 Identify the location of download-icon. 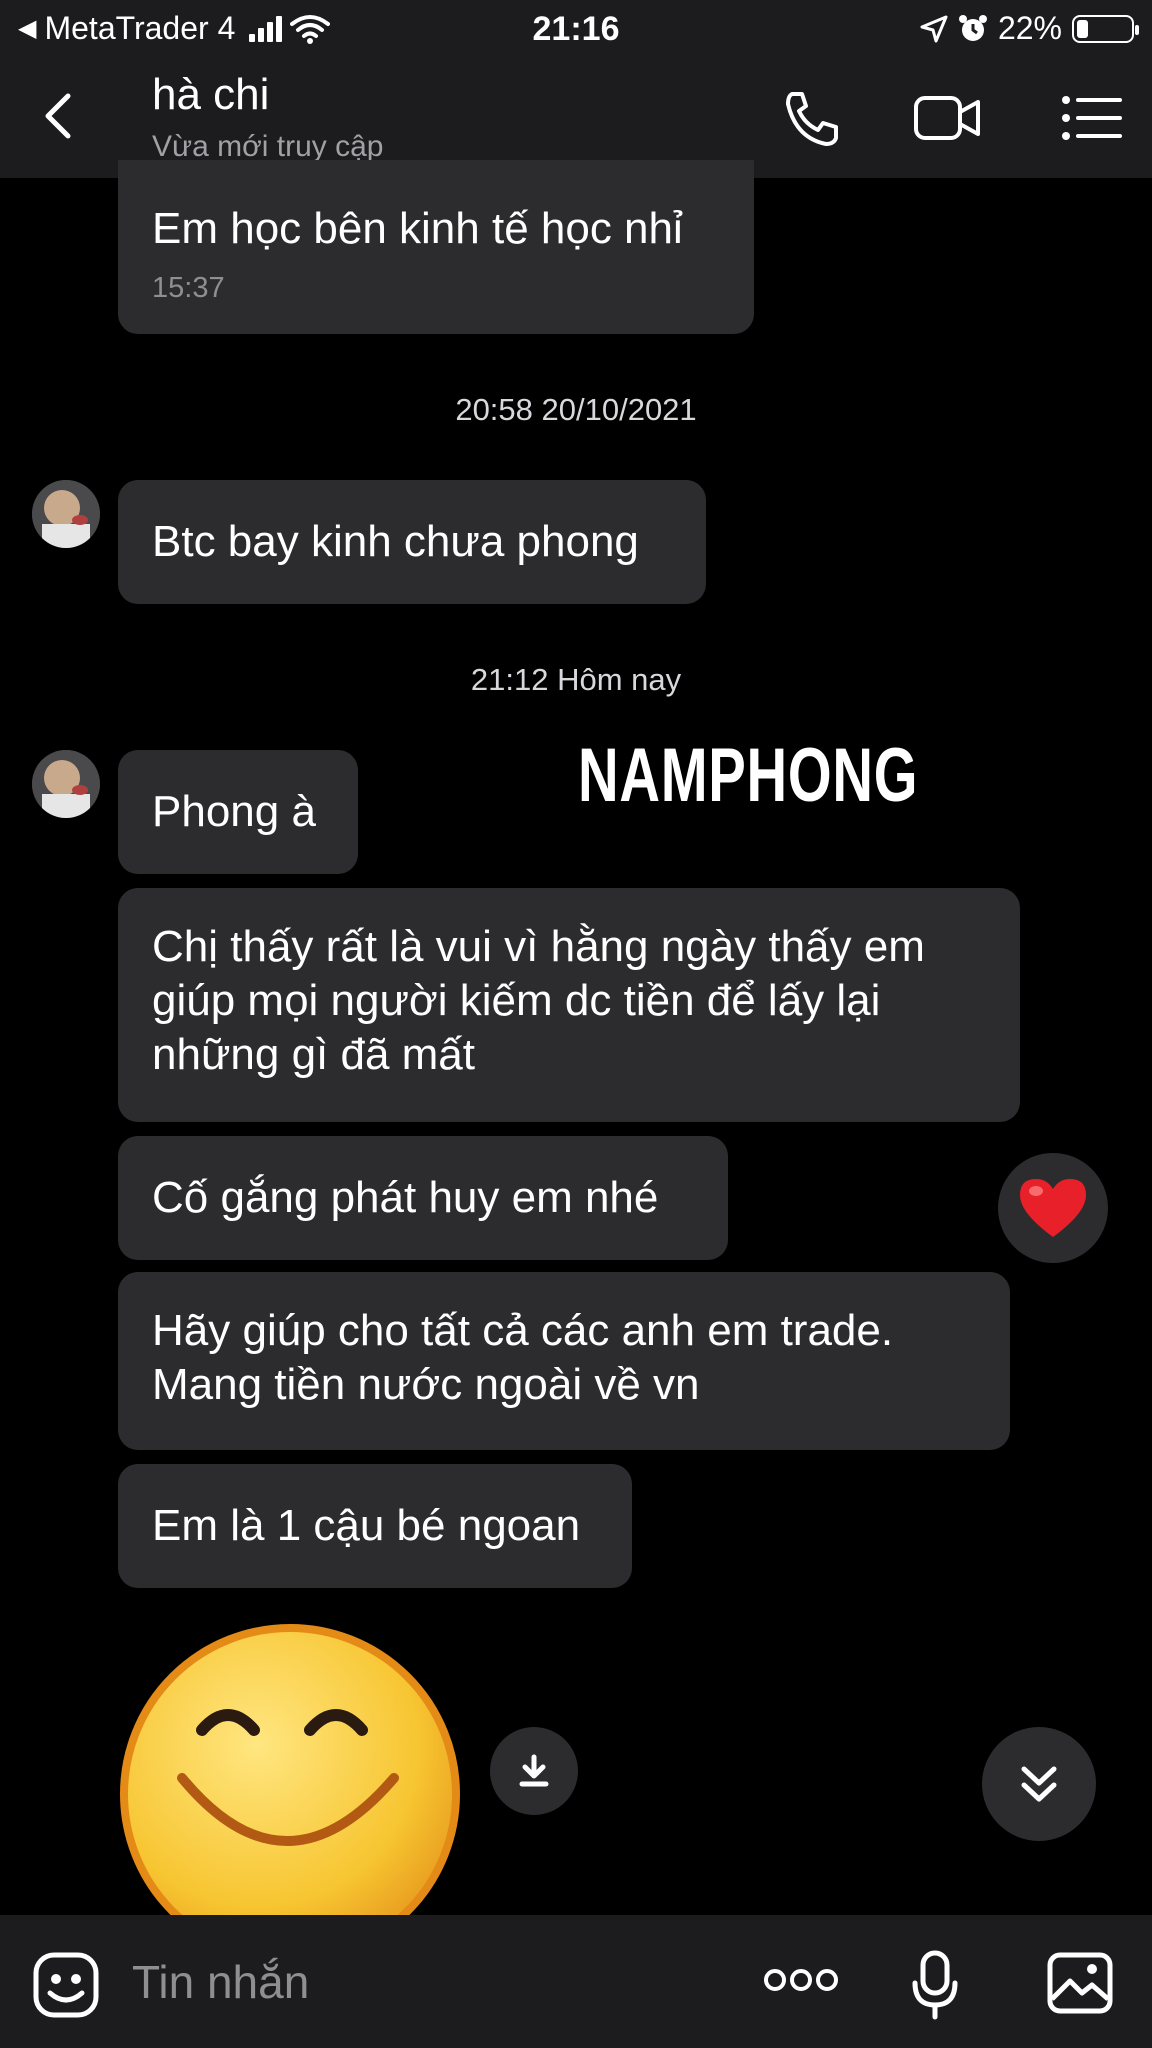
(534, 1770).